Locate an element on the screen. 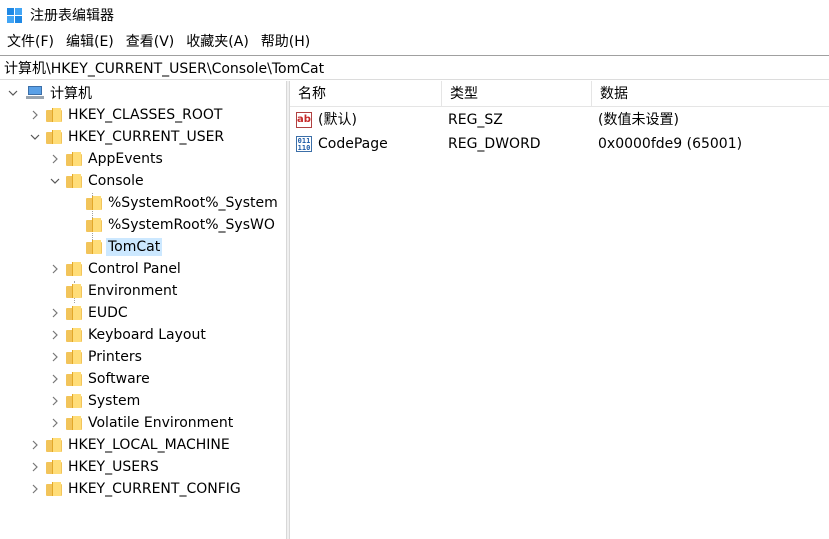 The width and height of the screenshot is (829, 539). list-item: ab (默认) REG_SZ (数值未设置) is located at coordinates (559, 120).